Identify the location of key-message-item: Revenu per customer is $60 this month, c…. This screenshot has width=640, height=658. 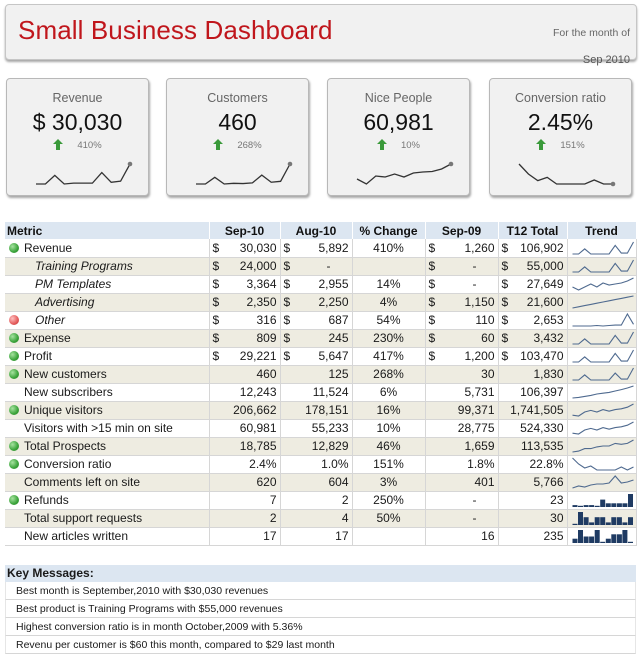
(320, 645).